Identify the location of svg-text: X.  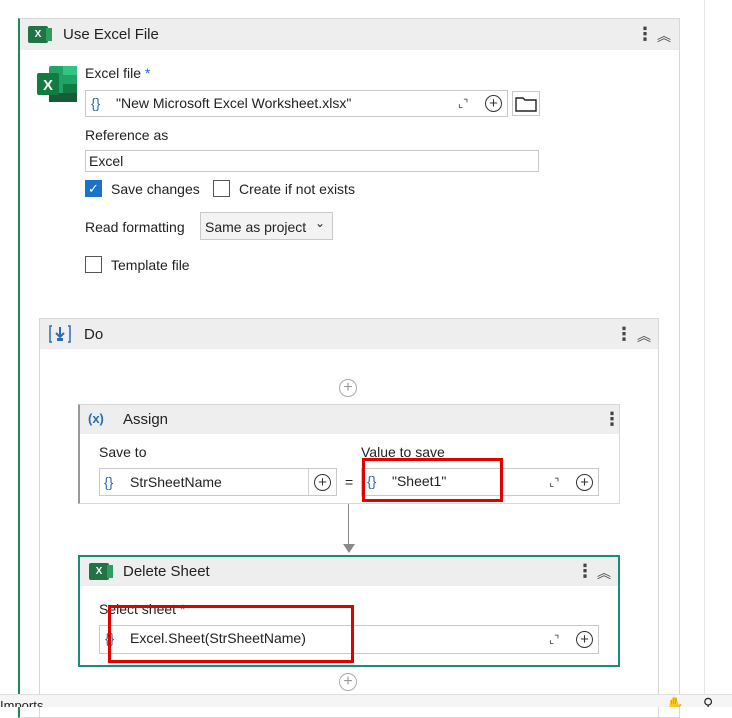
(48, 85).